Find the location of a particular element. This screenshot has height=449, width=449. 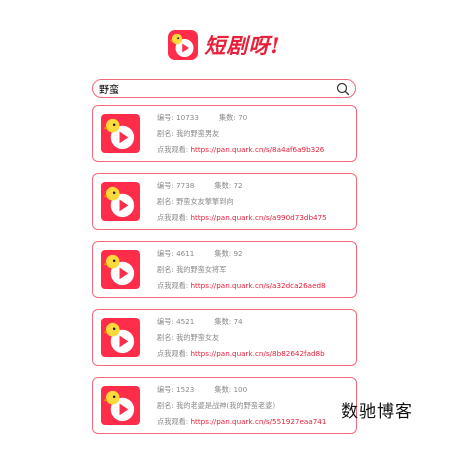

app-header: 短剧呀! is located at coordinates (224, 45).